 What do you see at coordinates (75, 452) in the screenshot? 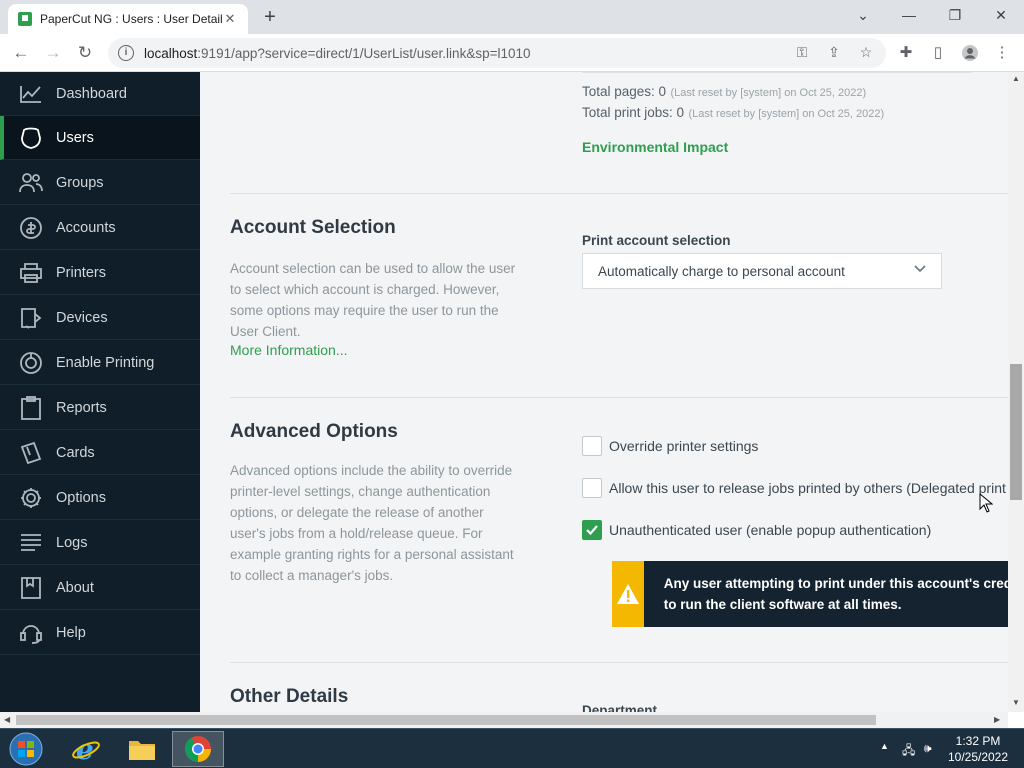
I see `sidebar-item-label: Cards` at bounding box center [75, 452].